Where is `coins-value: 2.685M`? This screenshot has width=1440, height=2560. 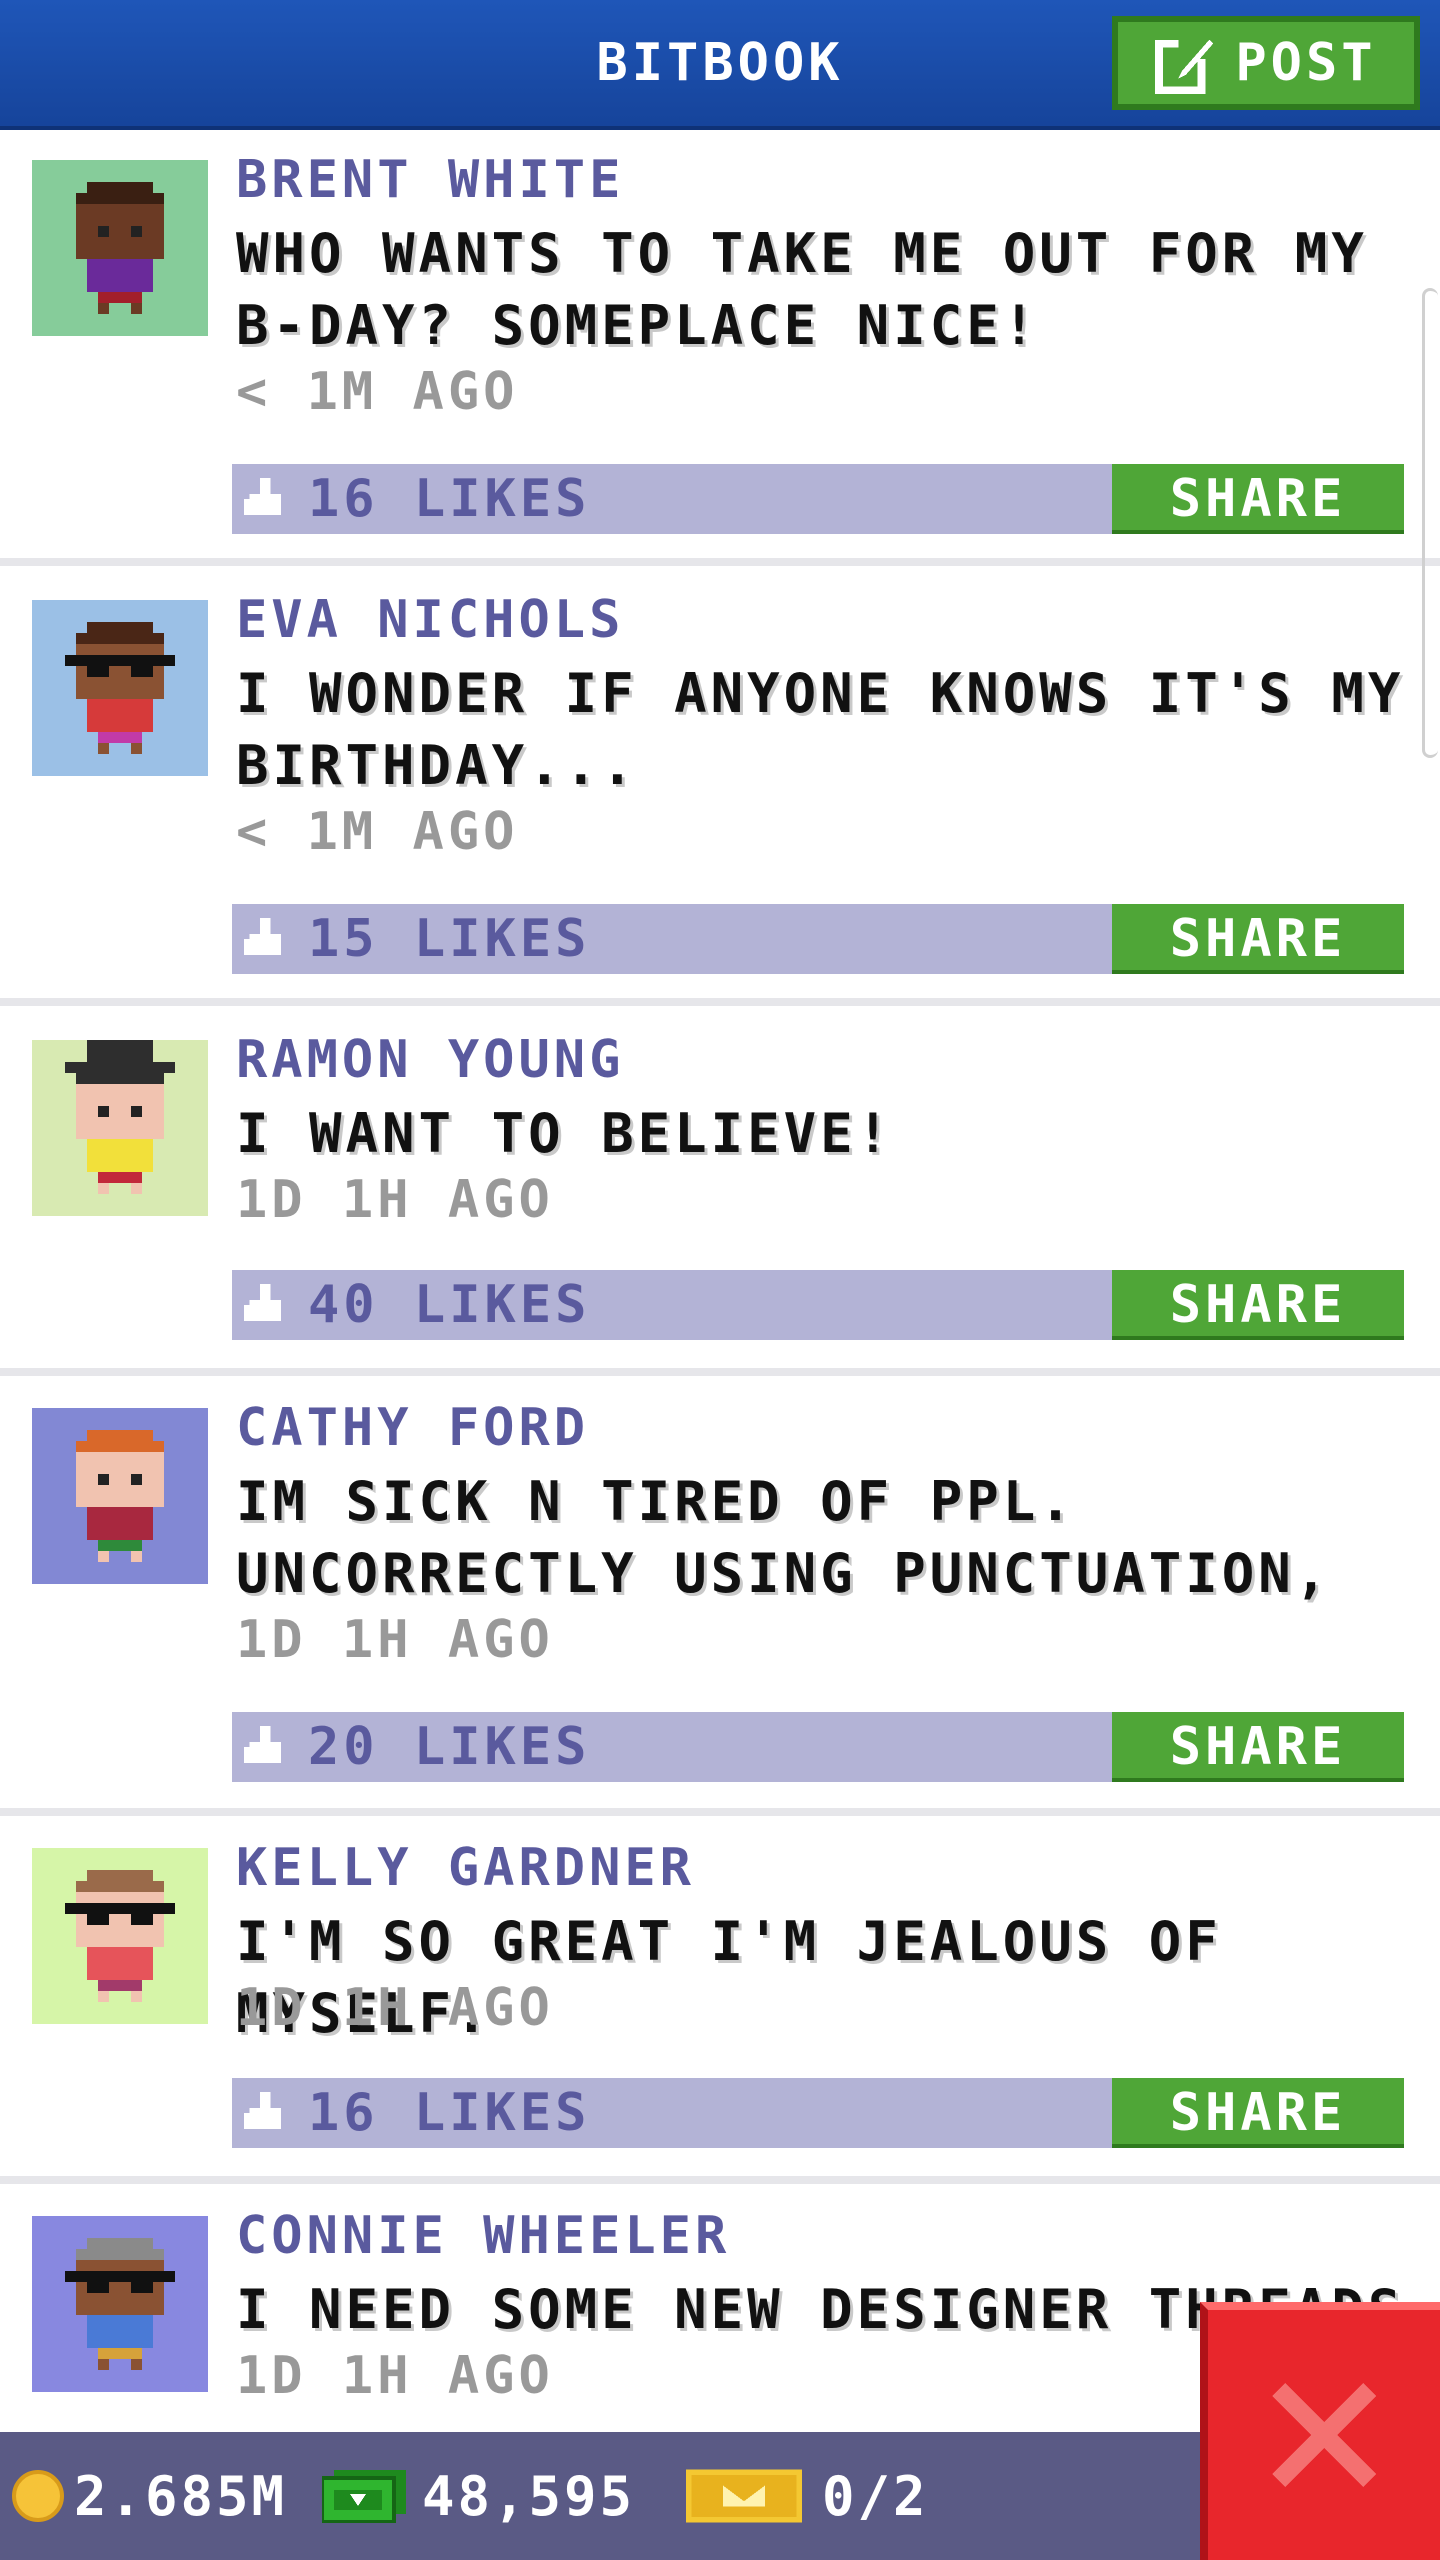
coins-value: 2.685M is located at coordinates (181, 2496).